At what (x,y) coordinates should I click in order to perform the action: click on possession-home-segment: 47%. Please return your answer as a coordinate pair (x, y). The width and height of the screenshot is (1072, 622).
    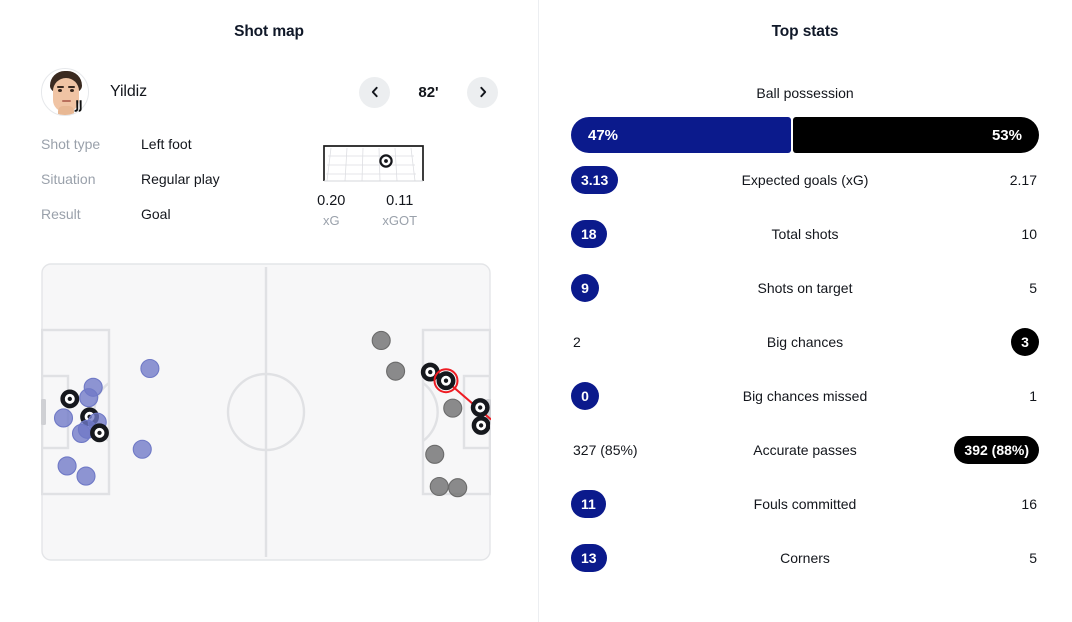
    Looking at the image, I should click on (681, 135).